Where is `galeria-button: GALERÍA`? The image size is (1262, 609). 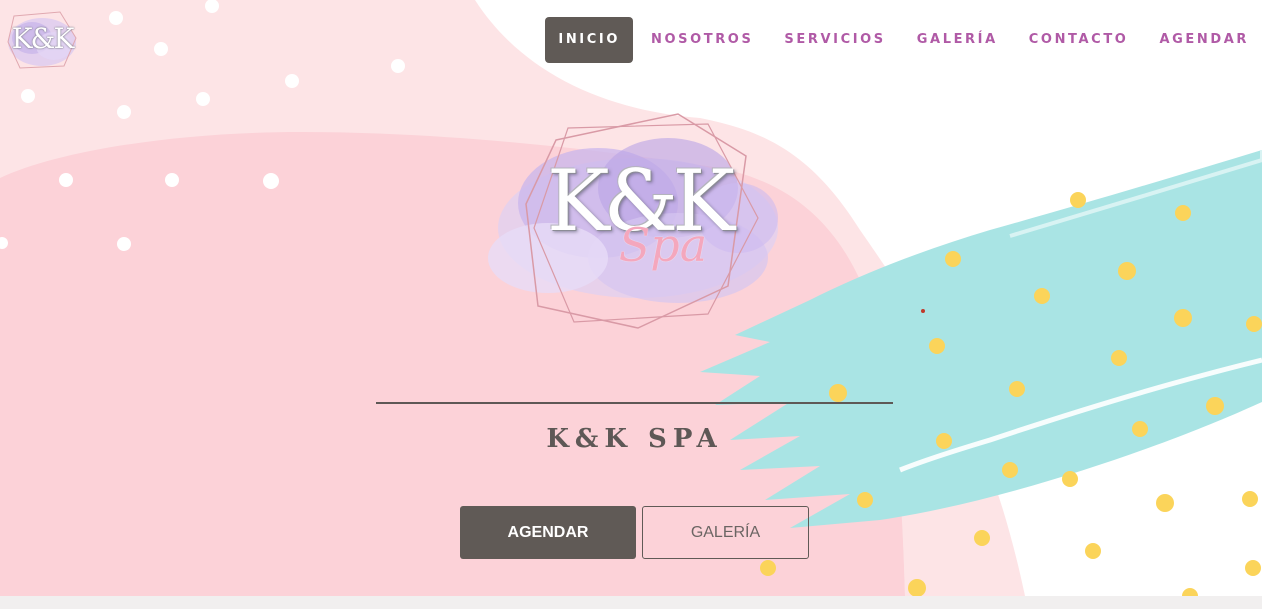
galeria-button: GALERÍA is located at coordinates (725, 532).